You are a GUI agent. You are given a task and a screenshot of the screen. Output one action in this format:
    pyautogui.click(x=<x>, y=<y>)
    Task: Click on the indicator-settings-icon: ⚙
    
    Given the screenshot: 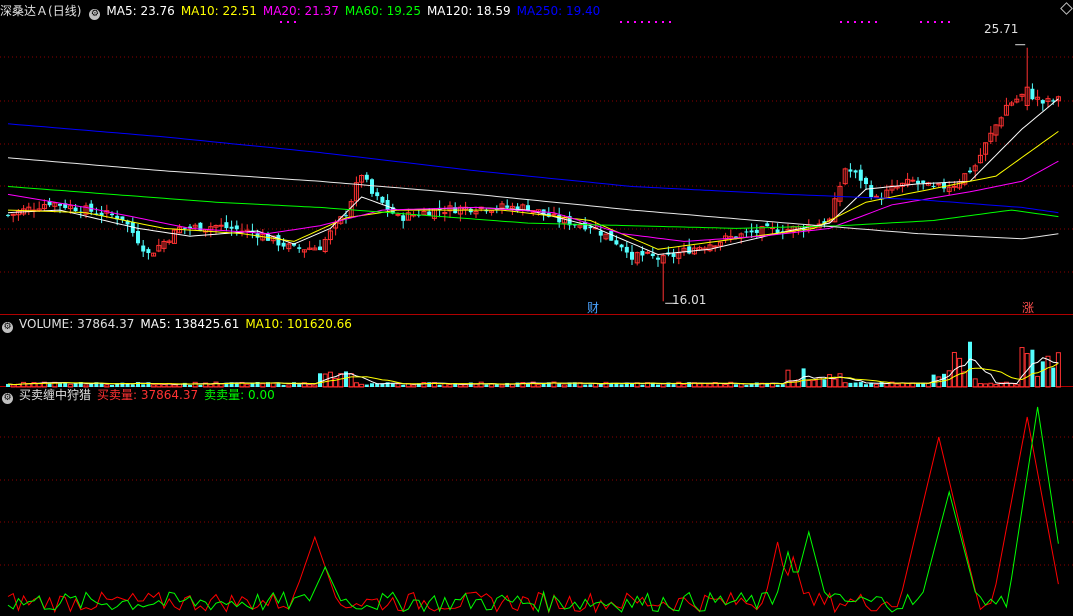 What is the action you would take?
    pyautogui.click(x=7, y=398)
    